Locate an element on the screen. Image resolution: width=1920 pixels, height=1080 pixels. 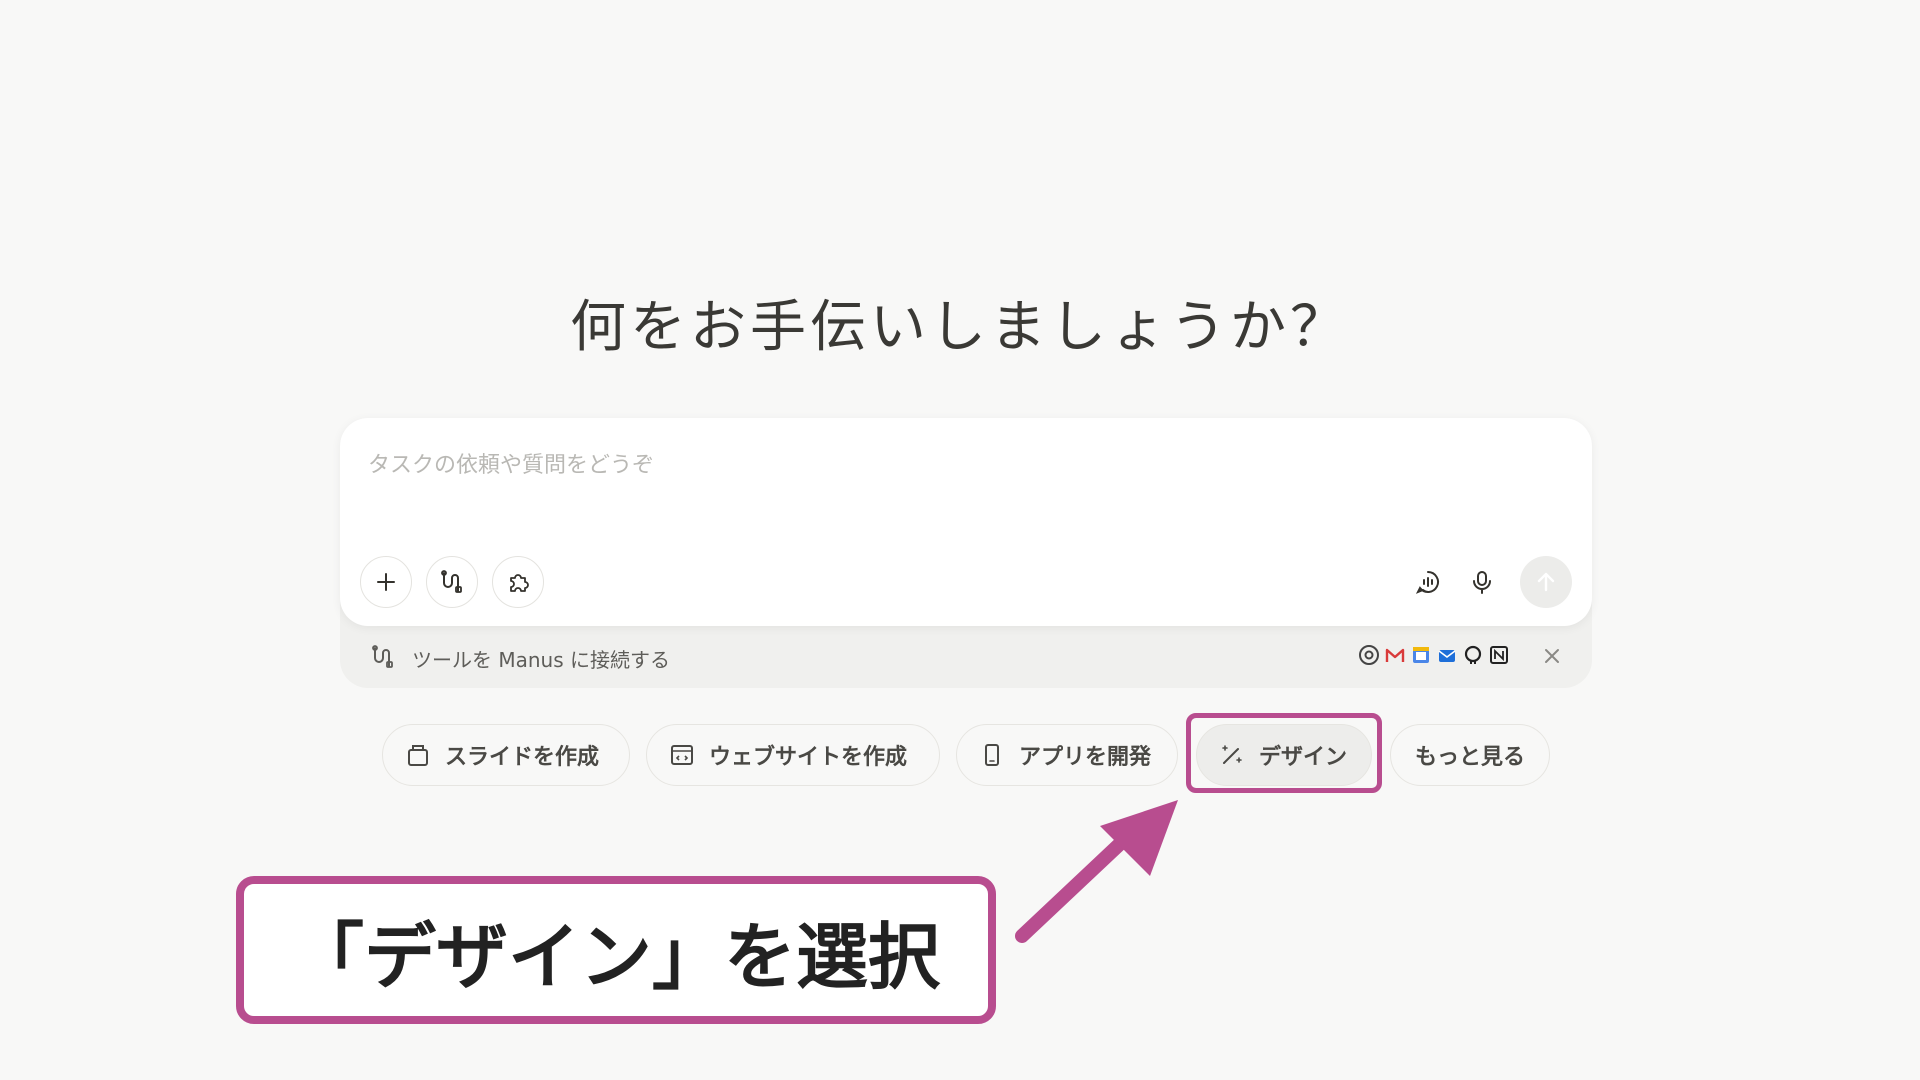
plugins-button is located at coordinates (518, 582).